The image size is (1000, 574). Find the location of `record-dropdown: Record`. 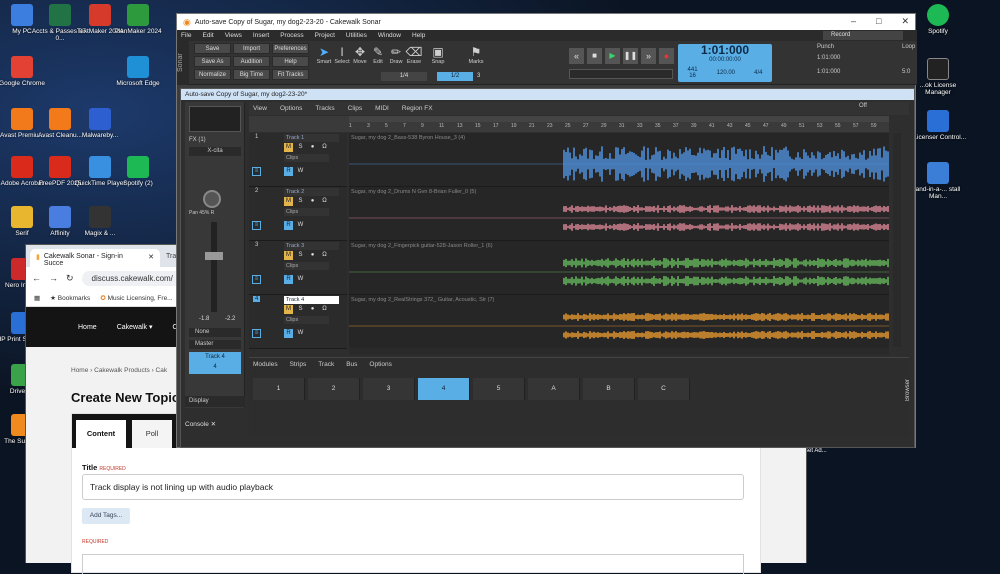

record-dropdown: Record is located at coordinates (863, 35).